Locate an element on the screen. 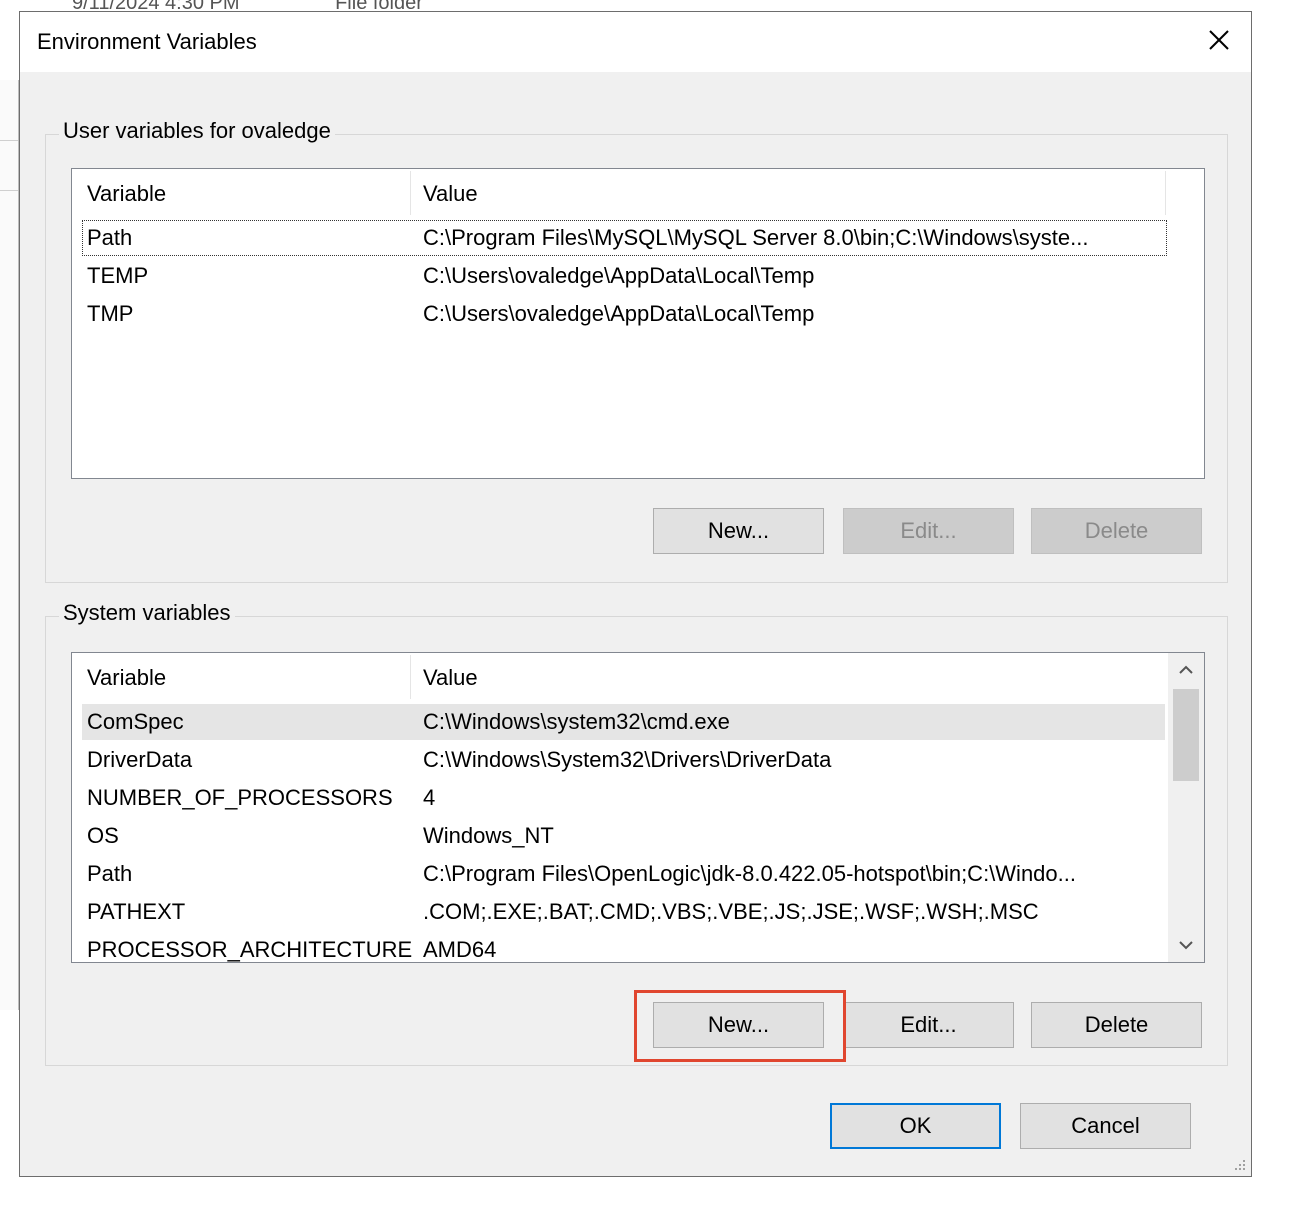 Image resolution: width=1312 pixels, height=1226 pixels. vertical-scrollbar is located at coordinates (1186, 807).